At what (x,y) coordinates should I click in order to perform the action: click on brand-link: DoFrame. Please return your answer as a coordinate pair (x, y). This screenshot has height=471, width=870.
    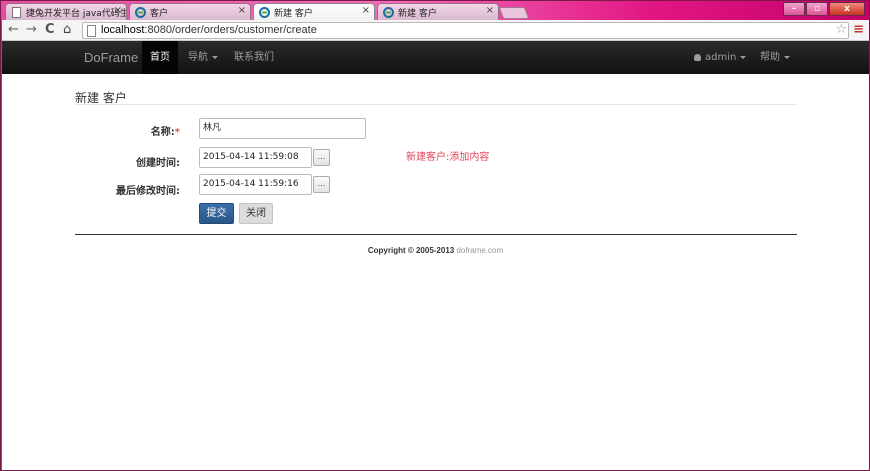
    Looking at the image, I should click on (111, 57).